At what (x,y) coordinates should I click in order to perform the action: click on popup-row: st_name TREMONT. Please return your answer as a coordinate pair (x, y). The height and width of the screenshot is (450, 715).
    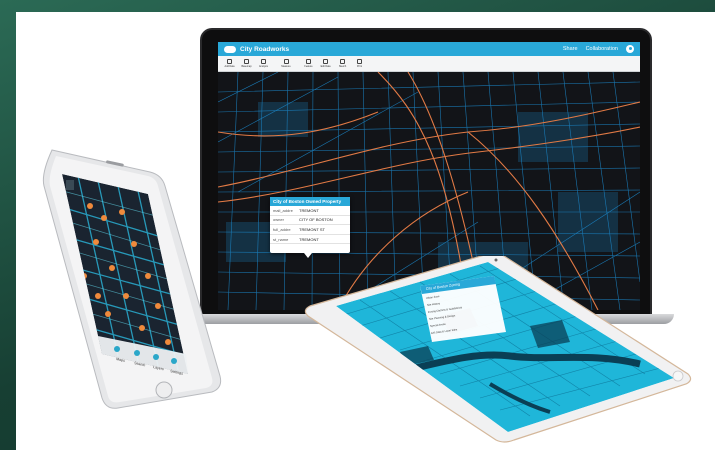
    Looking at the image, I should click on (310, 240).